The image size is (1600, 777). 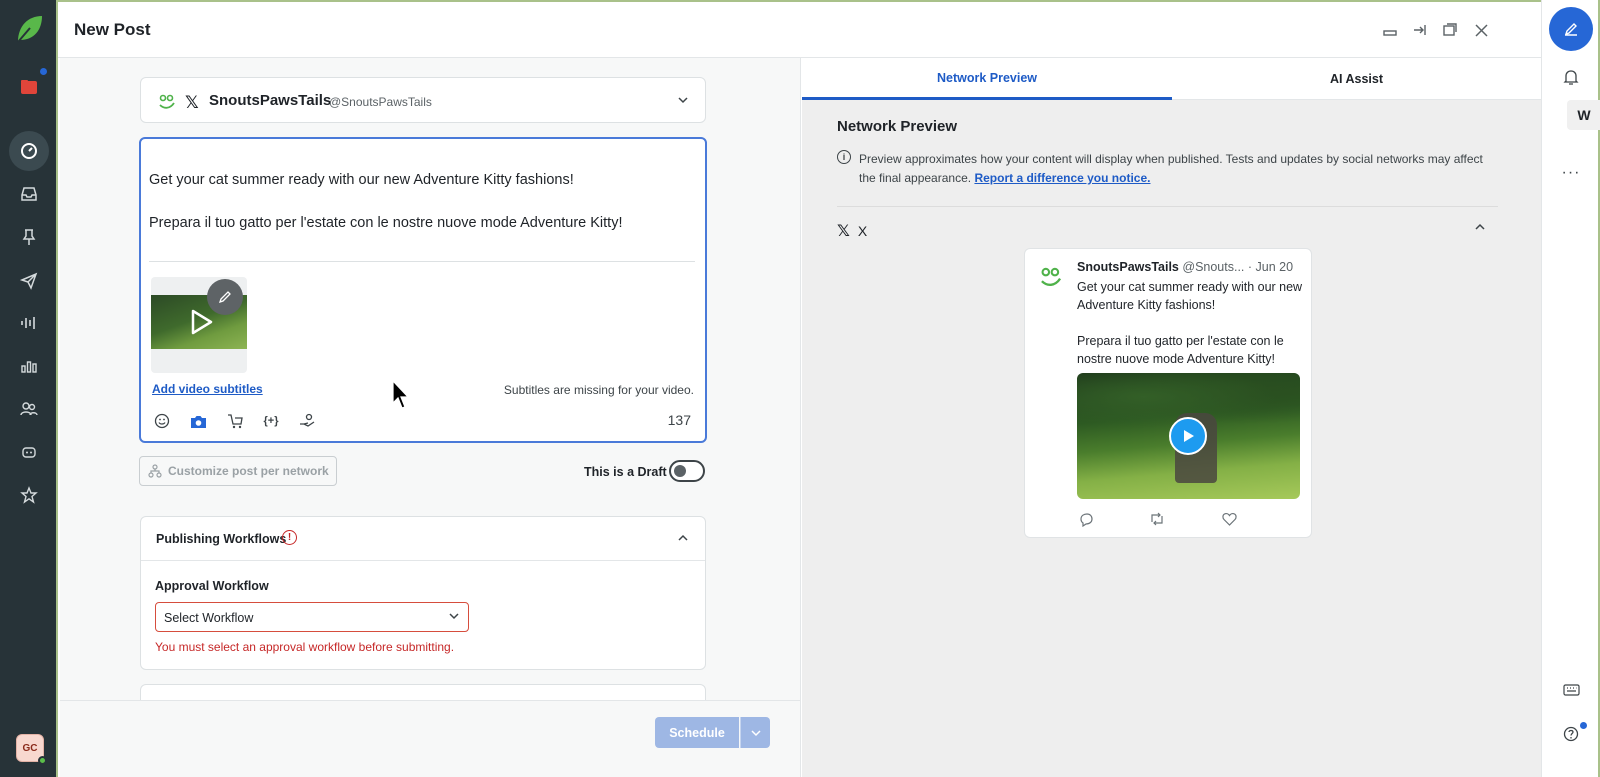 I want to click on approval-workflow-select: Select Workflow, so click(x=312, y=617).